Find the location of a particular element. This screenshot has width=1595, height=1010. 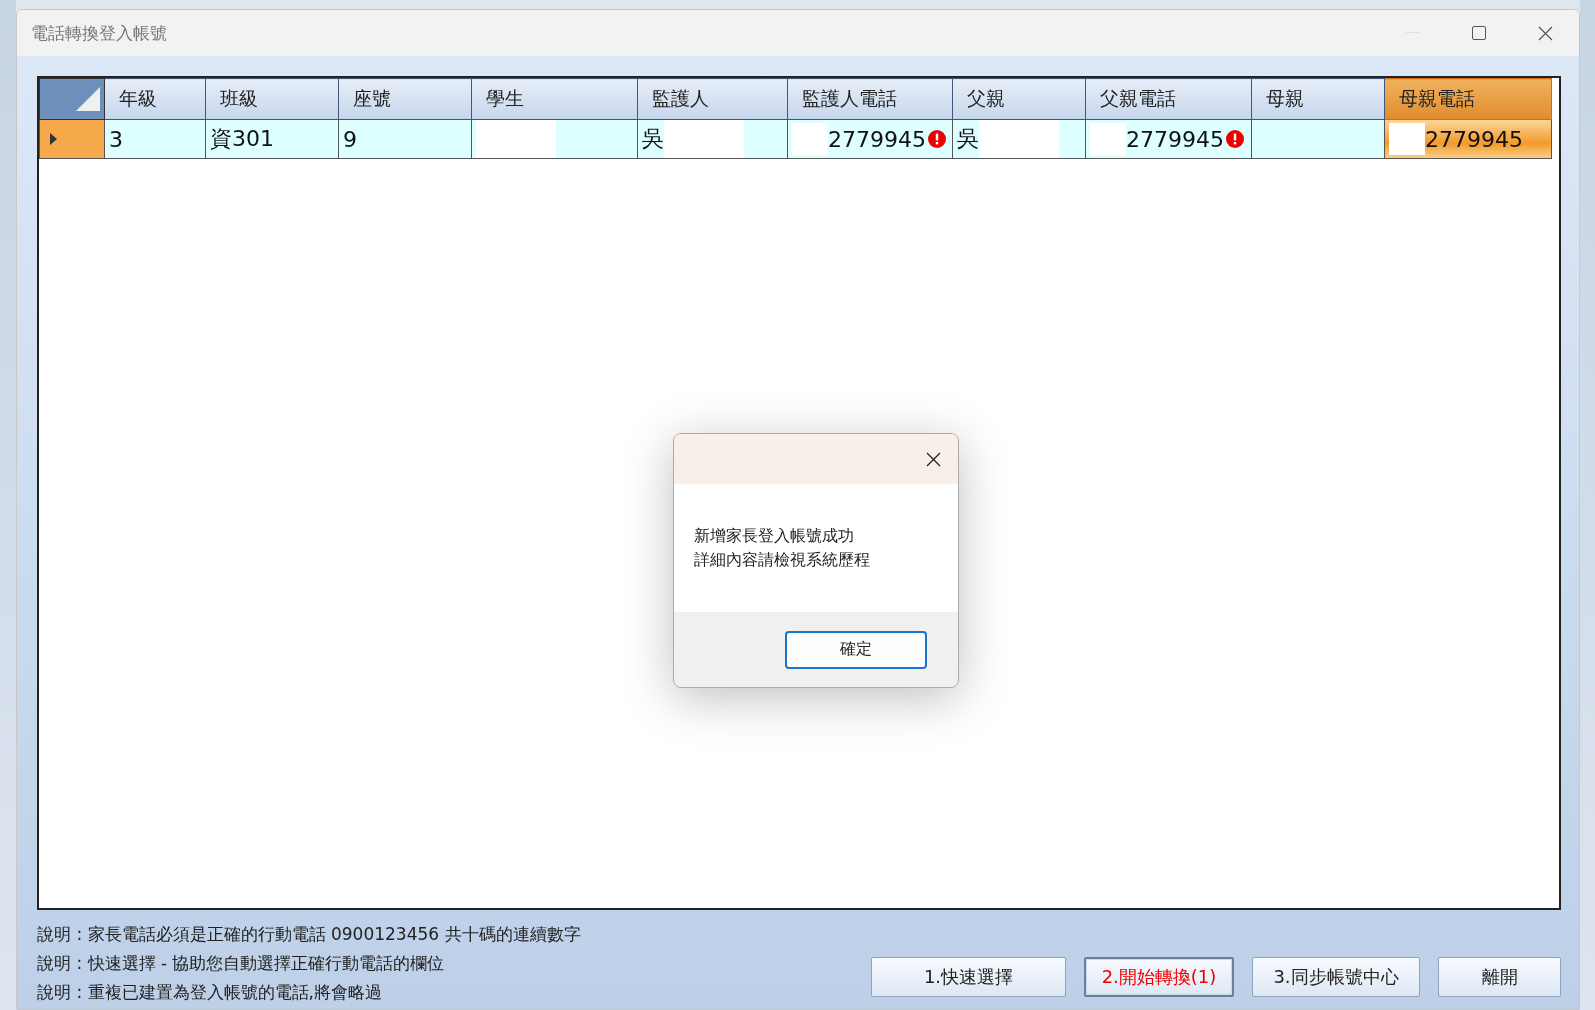

dialog-message: 新增家長登入帳號成功 詳細內容請檢視系統歷程 is located at coordinates (782, 548).